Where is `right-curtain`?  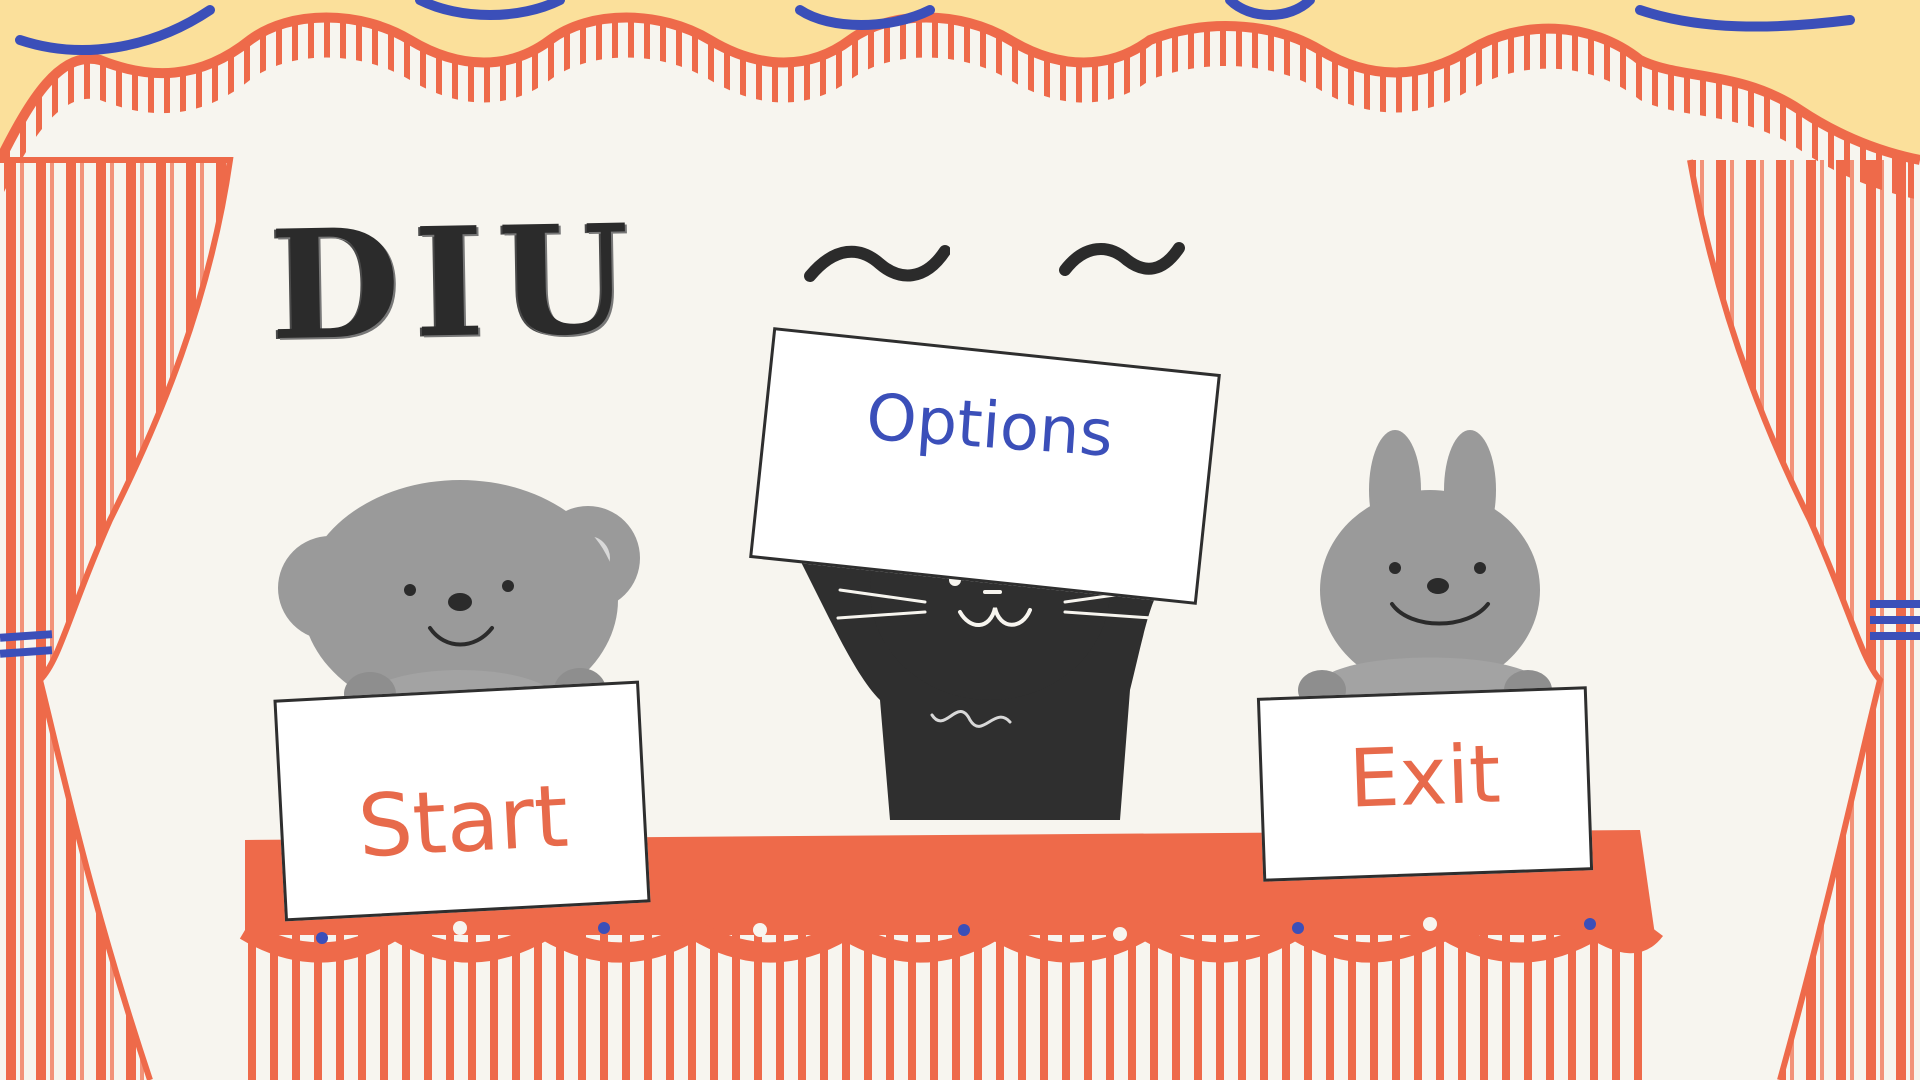 right-curtain is located at coordinates (1803, 619).